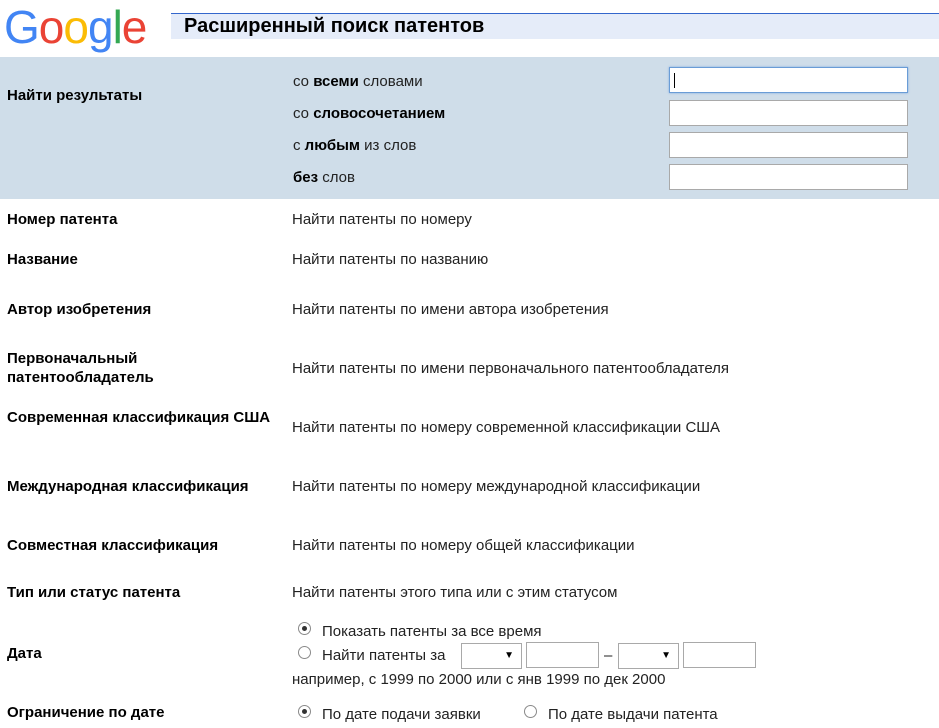 Image resolution: width=939 pixels, height=728 pixels. Describe the element at coordinates (128, 486) in the screenshot. I see `international-classification-label: Международная классификация` at that location.